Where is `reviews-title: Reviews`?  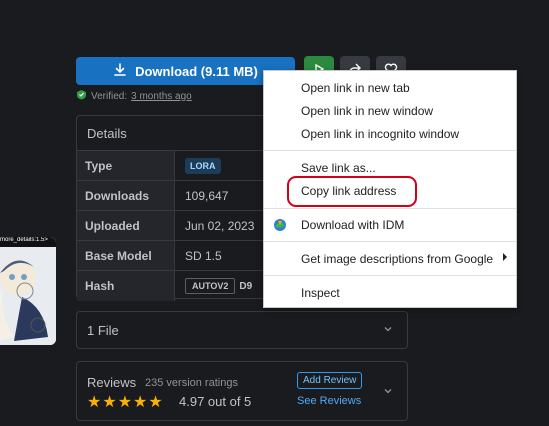
reviews-title: Reviews is located at coordinates (112, 382).